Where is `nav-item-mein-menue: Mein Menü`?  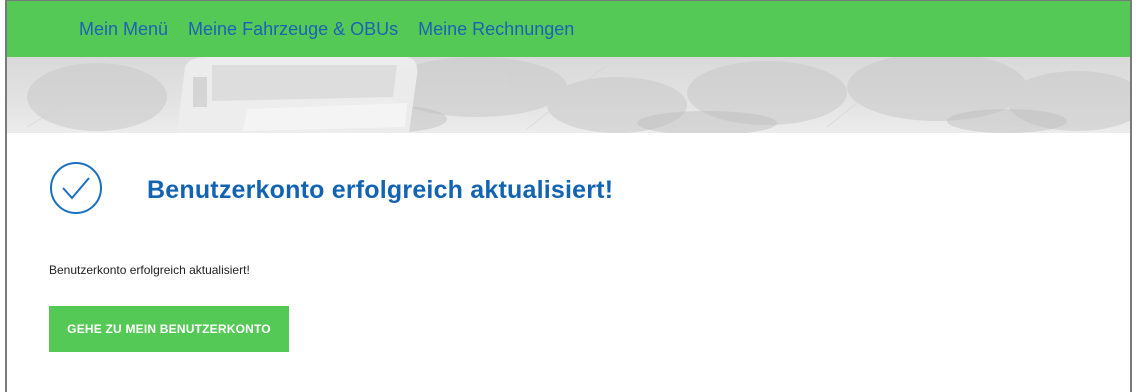 nav-item-mein-menue: Mein Menü is located at coordinates (123, 29).